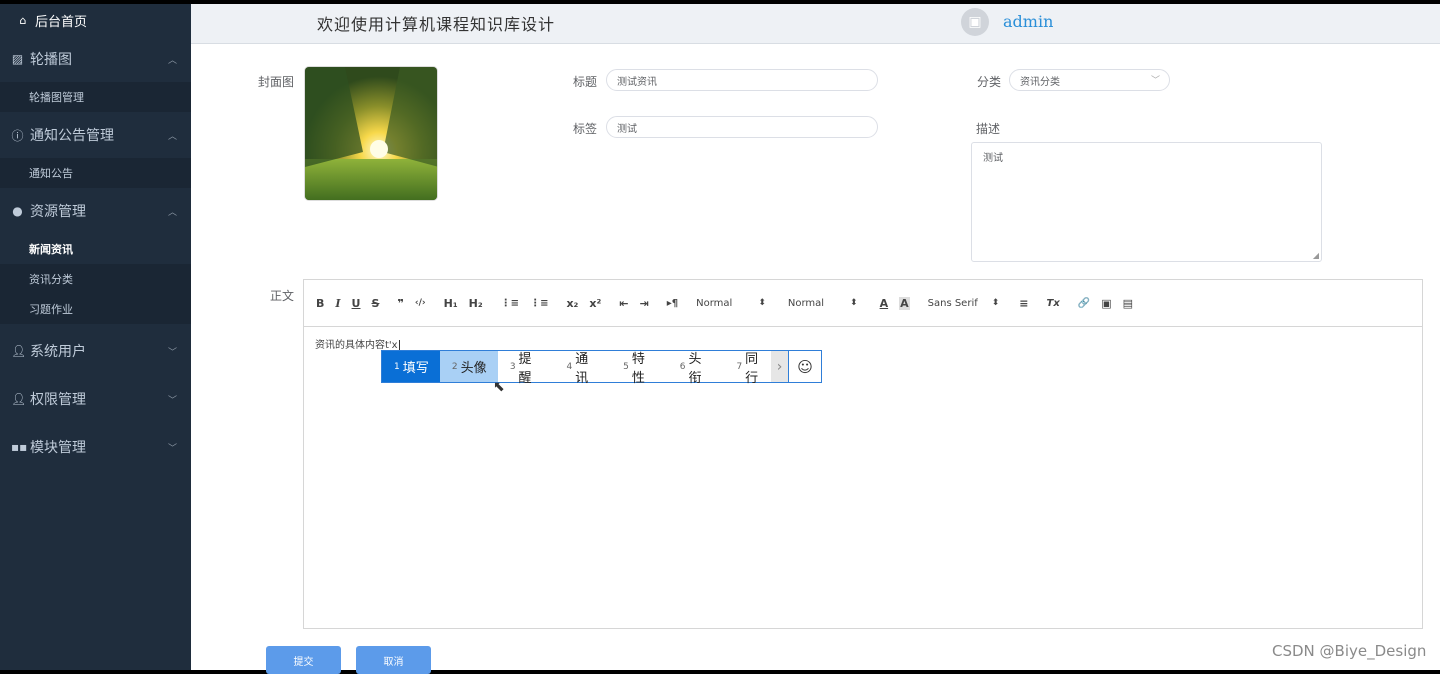 The height and width of the screenshot is (674, 1440). I want to click on header1-button: H₁, so click(451, 303).